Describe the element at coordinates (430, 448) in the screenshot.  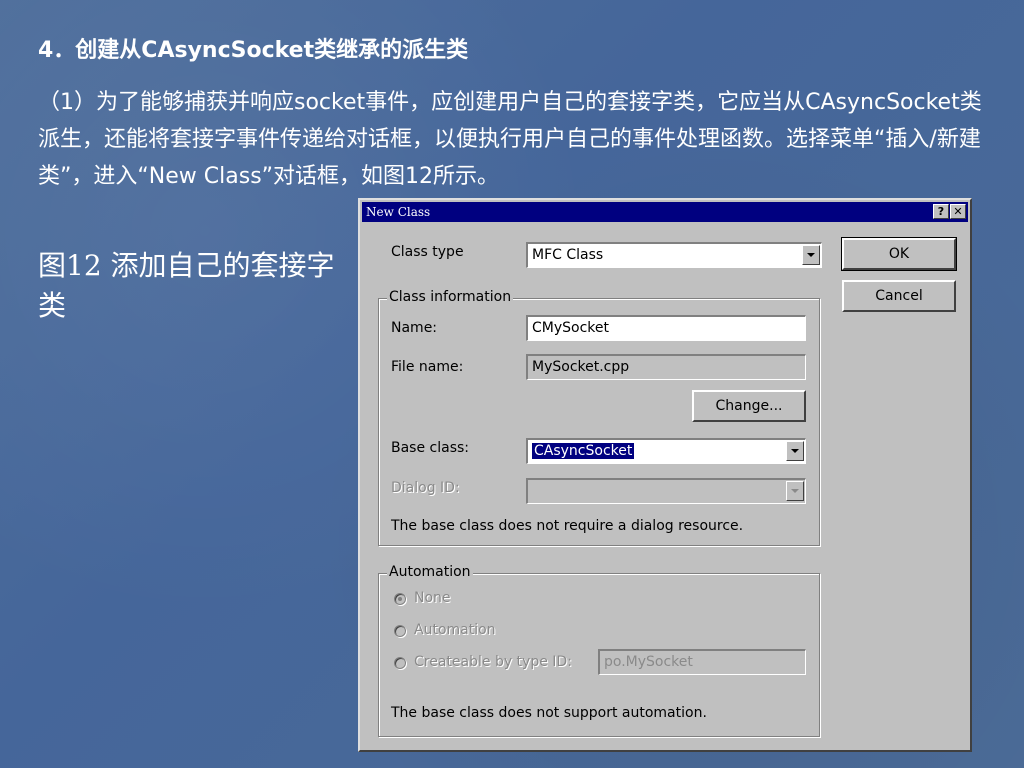
I see `base-class-label: Base class:` at that location.